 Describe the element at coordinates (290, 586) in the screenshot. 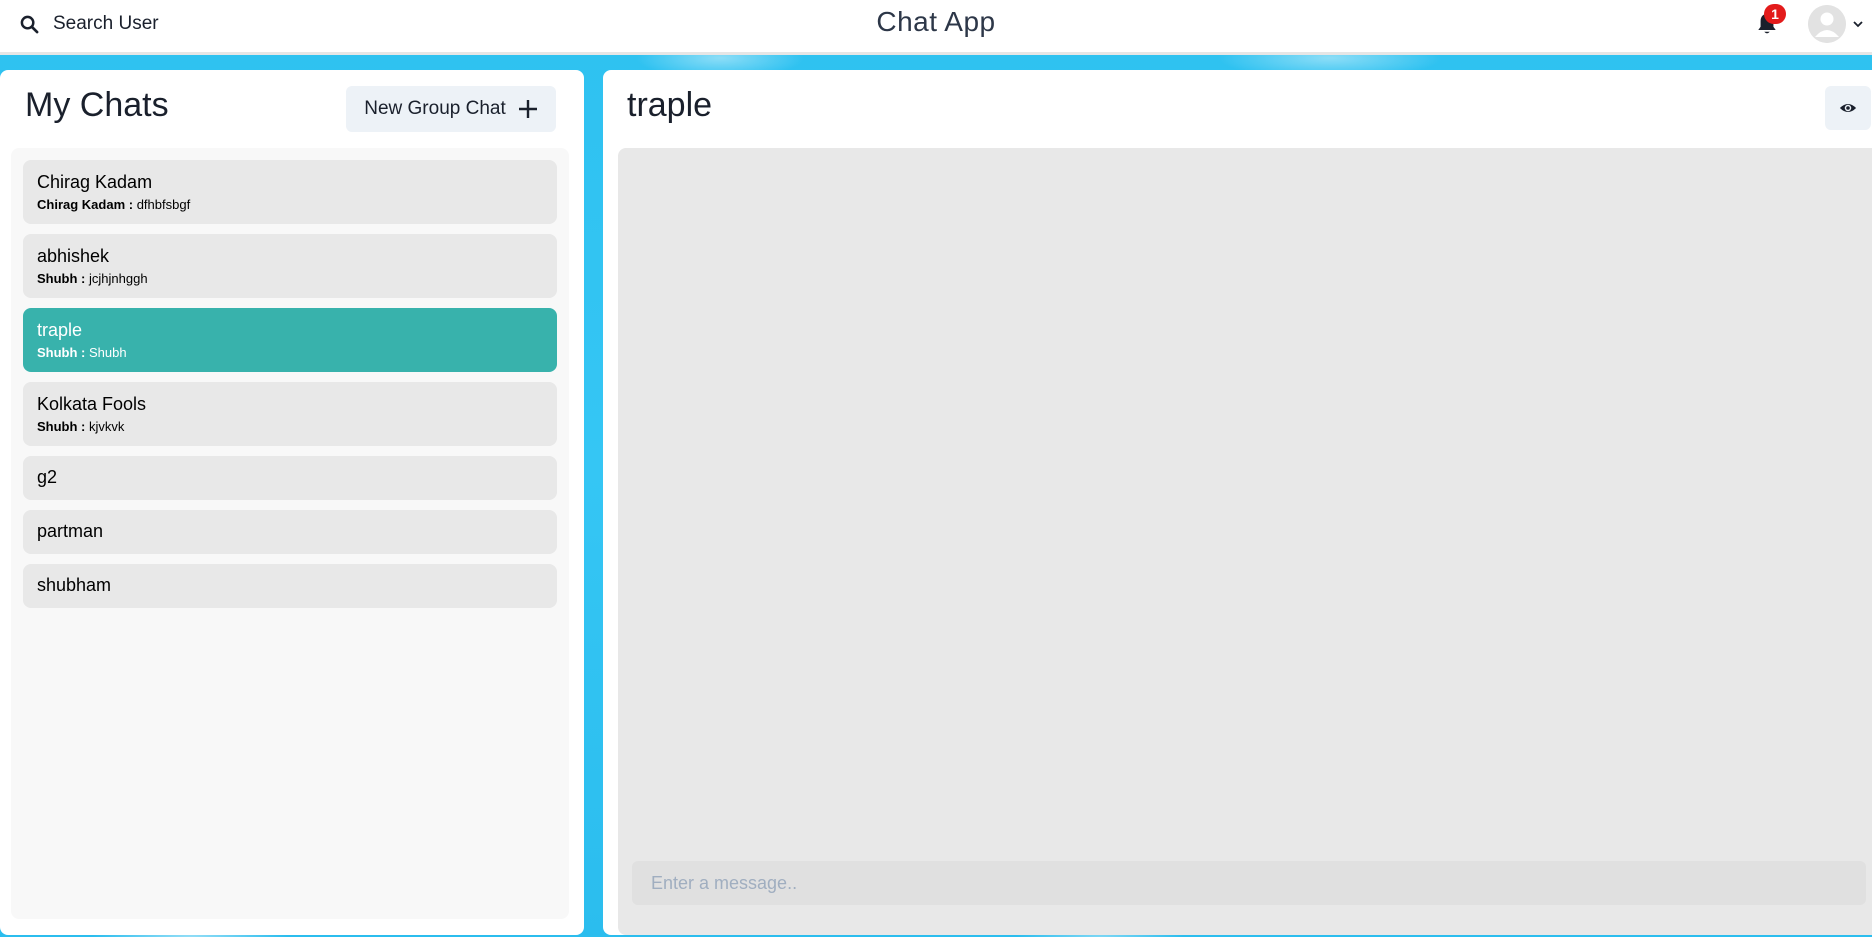

I see `chat-item-shubham: shubham` at that location.